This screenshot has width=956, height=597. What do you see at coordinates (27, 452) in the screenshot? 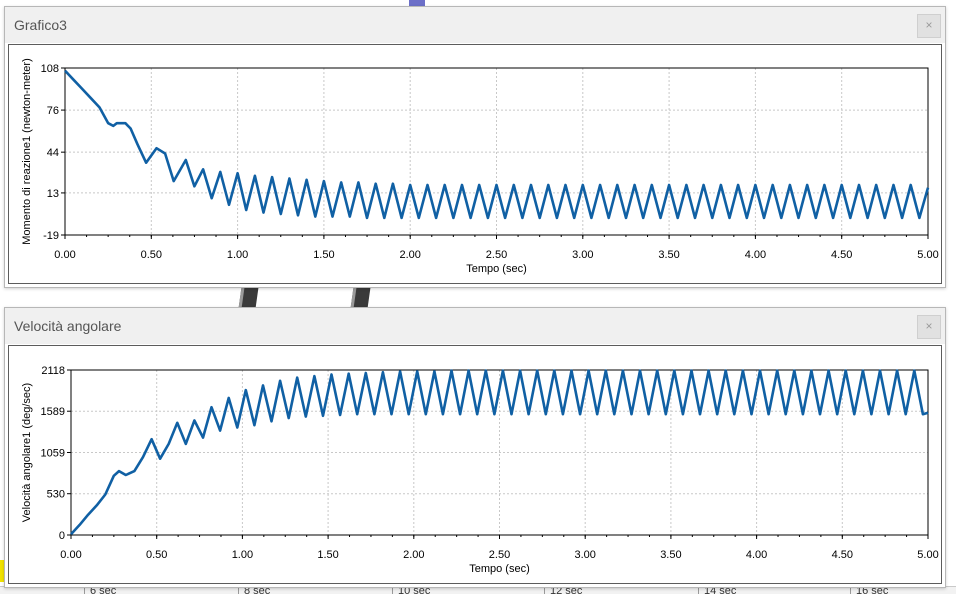
I see `y-axis-label: Velocità angolare1 (deg/sec)` at bounding box center [27, 452].